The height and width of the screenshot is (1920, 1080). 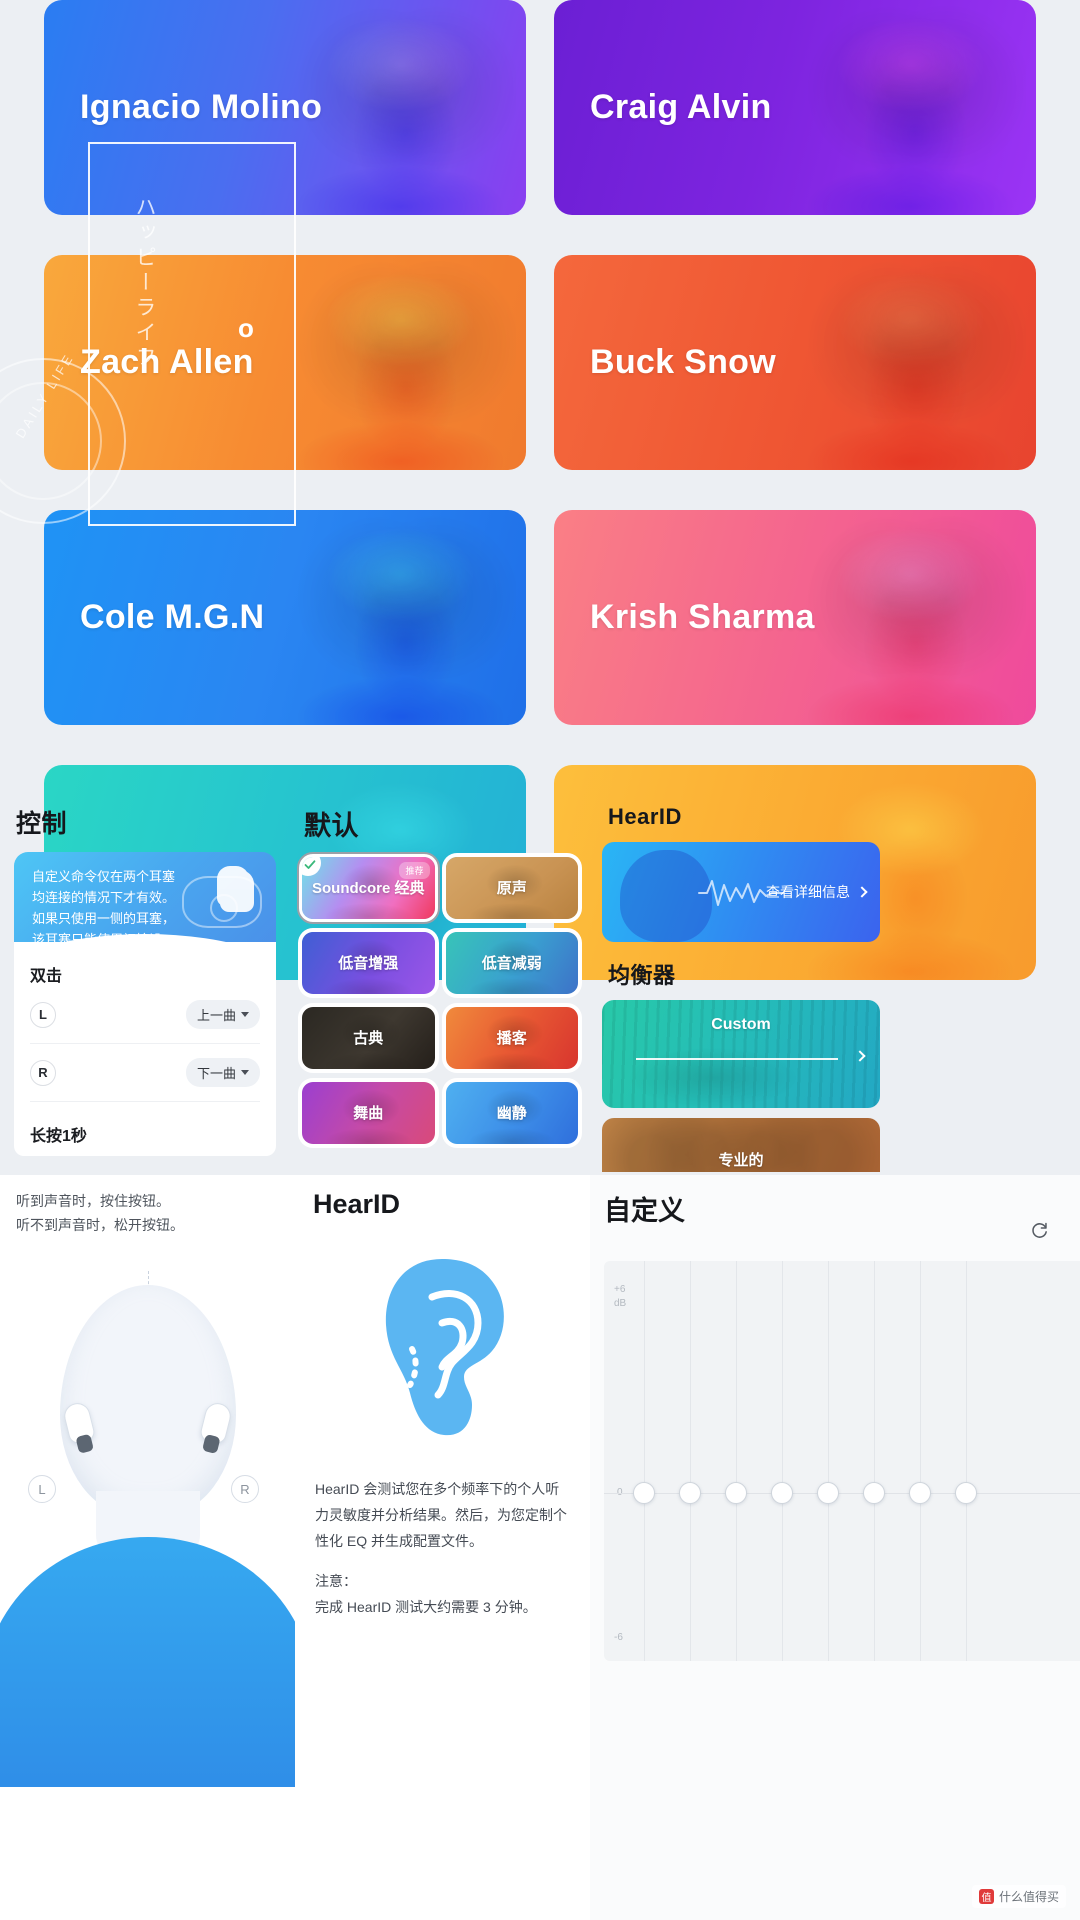 I want to click on preset-tile: 低音减弱, so click(x=511, y=963).